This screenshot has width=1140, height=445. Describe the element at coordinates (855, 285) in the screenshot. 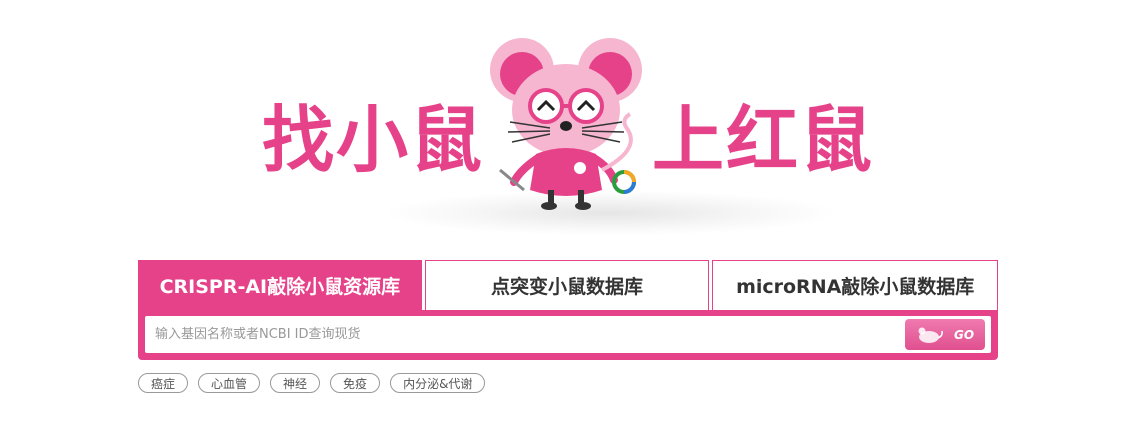

I see `tab-microrna-knockout: microRNA敲除小鼠数据库` at that location.